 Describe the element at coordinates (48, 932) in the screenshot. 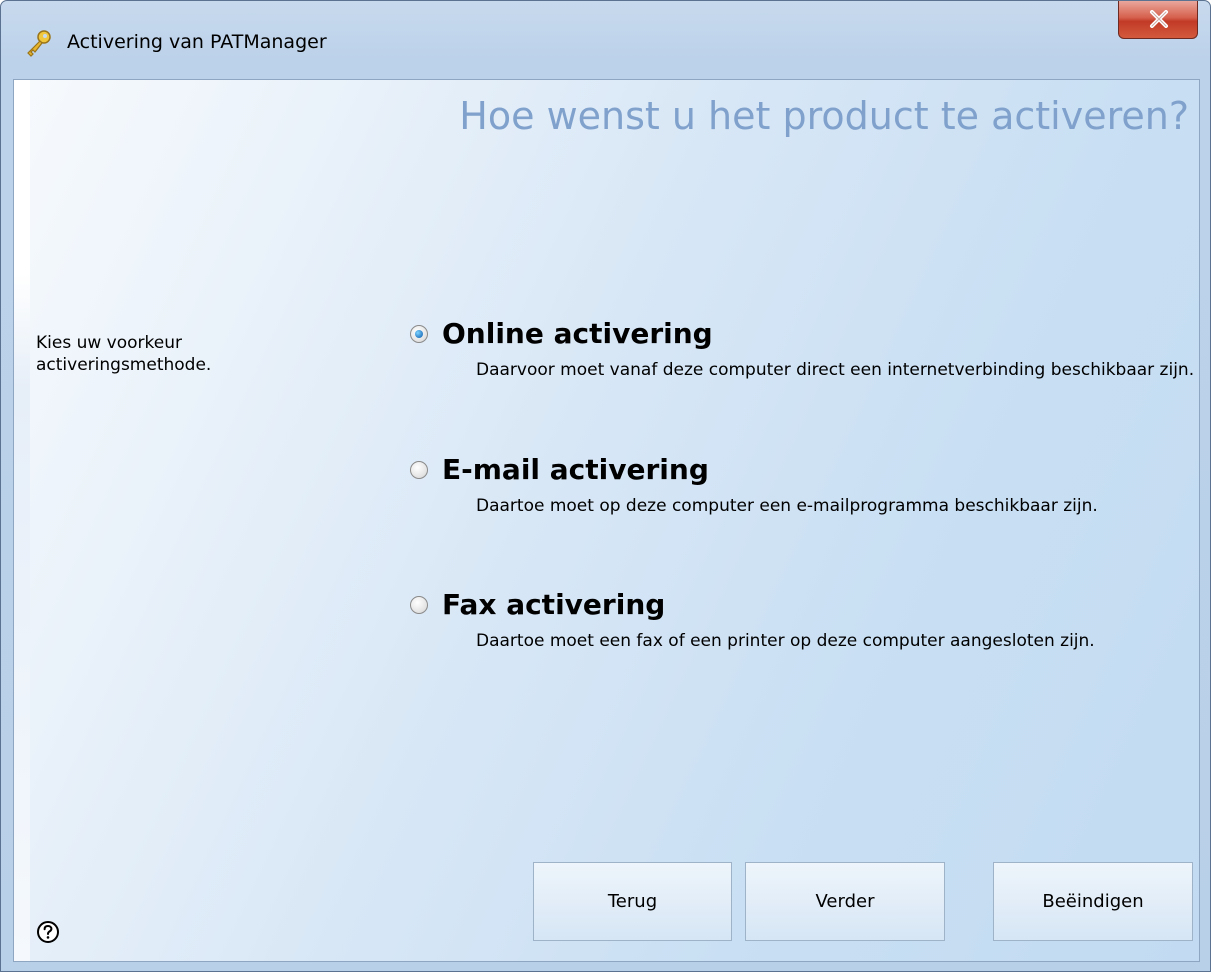

I see `help-icon` at that location.